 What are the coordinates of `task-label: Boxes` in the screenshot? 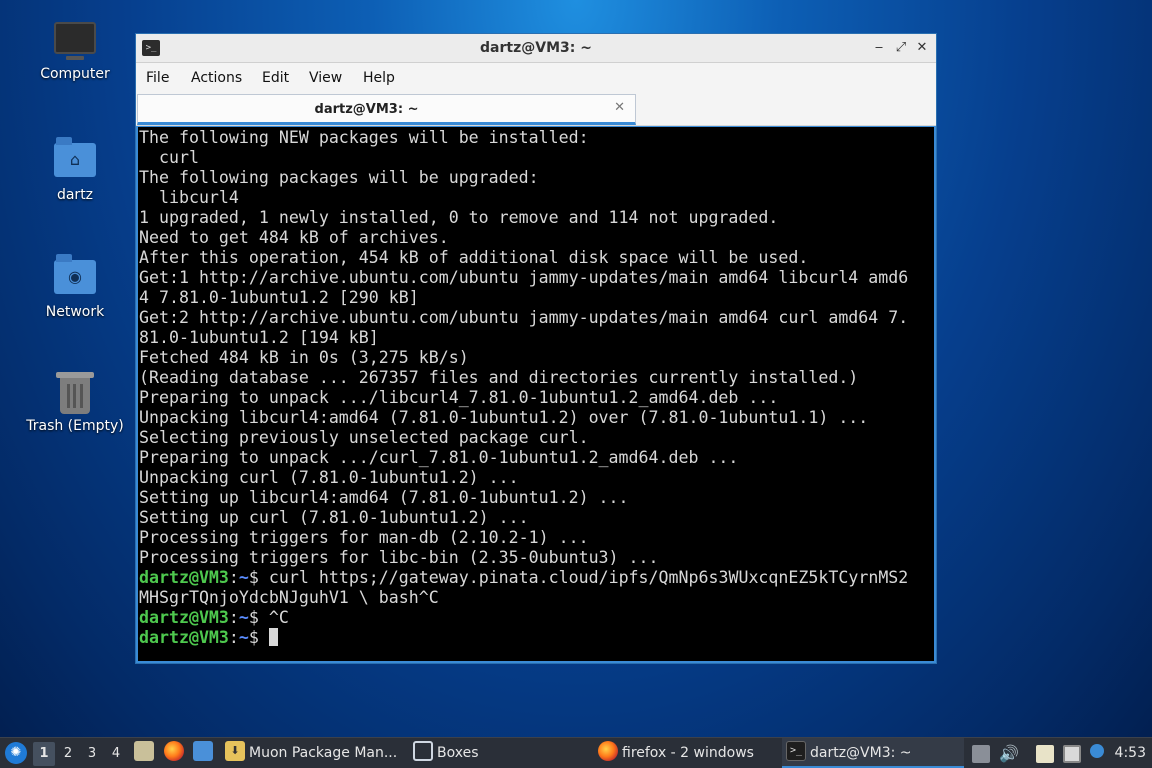 It's located at (458, 753).